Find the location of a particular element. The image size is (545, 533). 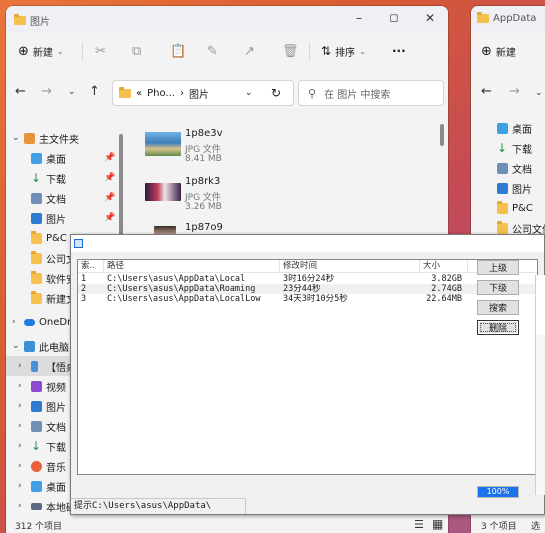

window-tab: AppData is located at coordinates (507, 18).